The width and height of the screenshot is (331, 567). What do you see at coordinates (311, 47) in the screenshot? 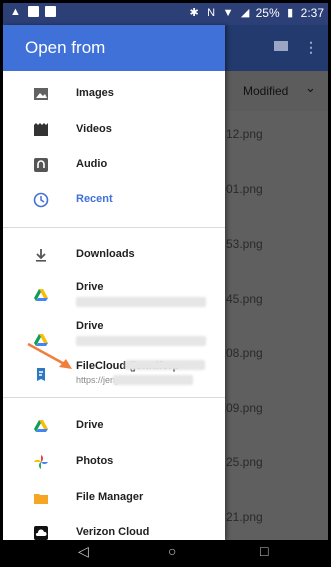
I see `more-options-icon: ⋮` at bounding box center [311, 47].